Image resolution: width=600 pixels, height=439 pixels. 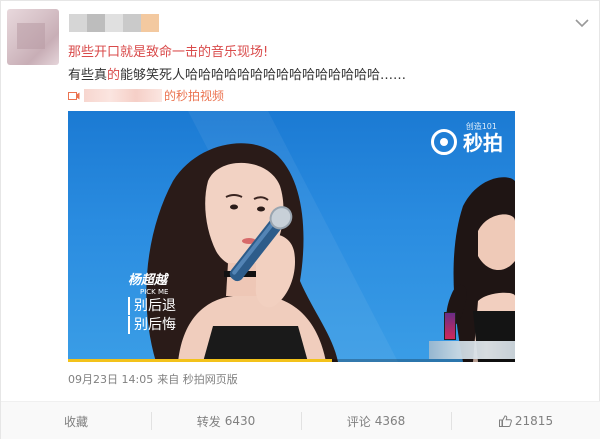 What do you see at coordinates (472, 350) in the screenshot?
I see `corner-blurred-caption` at bounding box center [472, 350].